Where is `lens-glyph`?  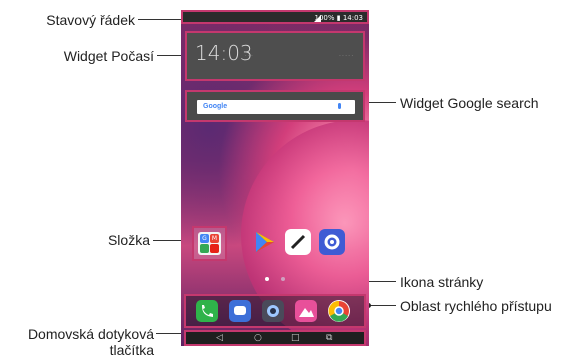
lens-glyph is located at coordinates (273, 311).